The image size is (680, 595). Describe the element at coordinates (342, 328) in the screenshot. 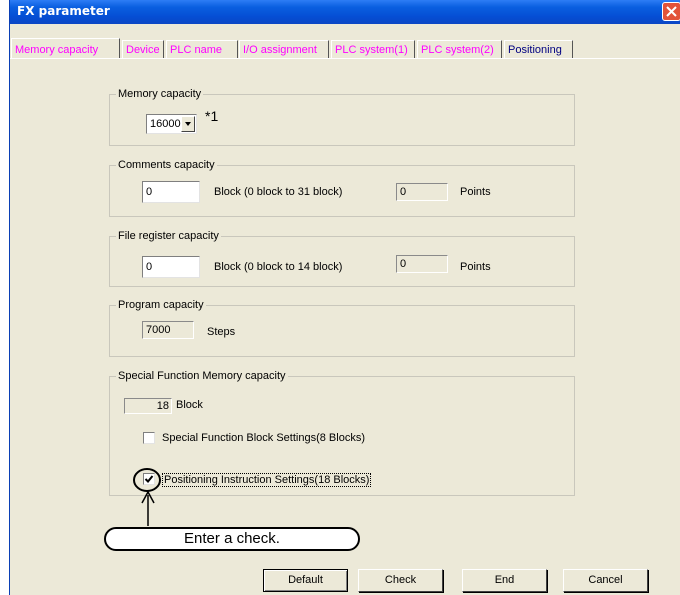

I see `program-capacity-group: Program capacity 7000 Steps` at that location.